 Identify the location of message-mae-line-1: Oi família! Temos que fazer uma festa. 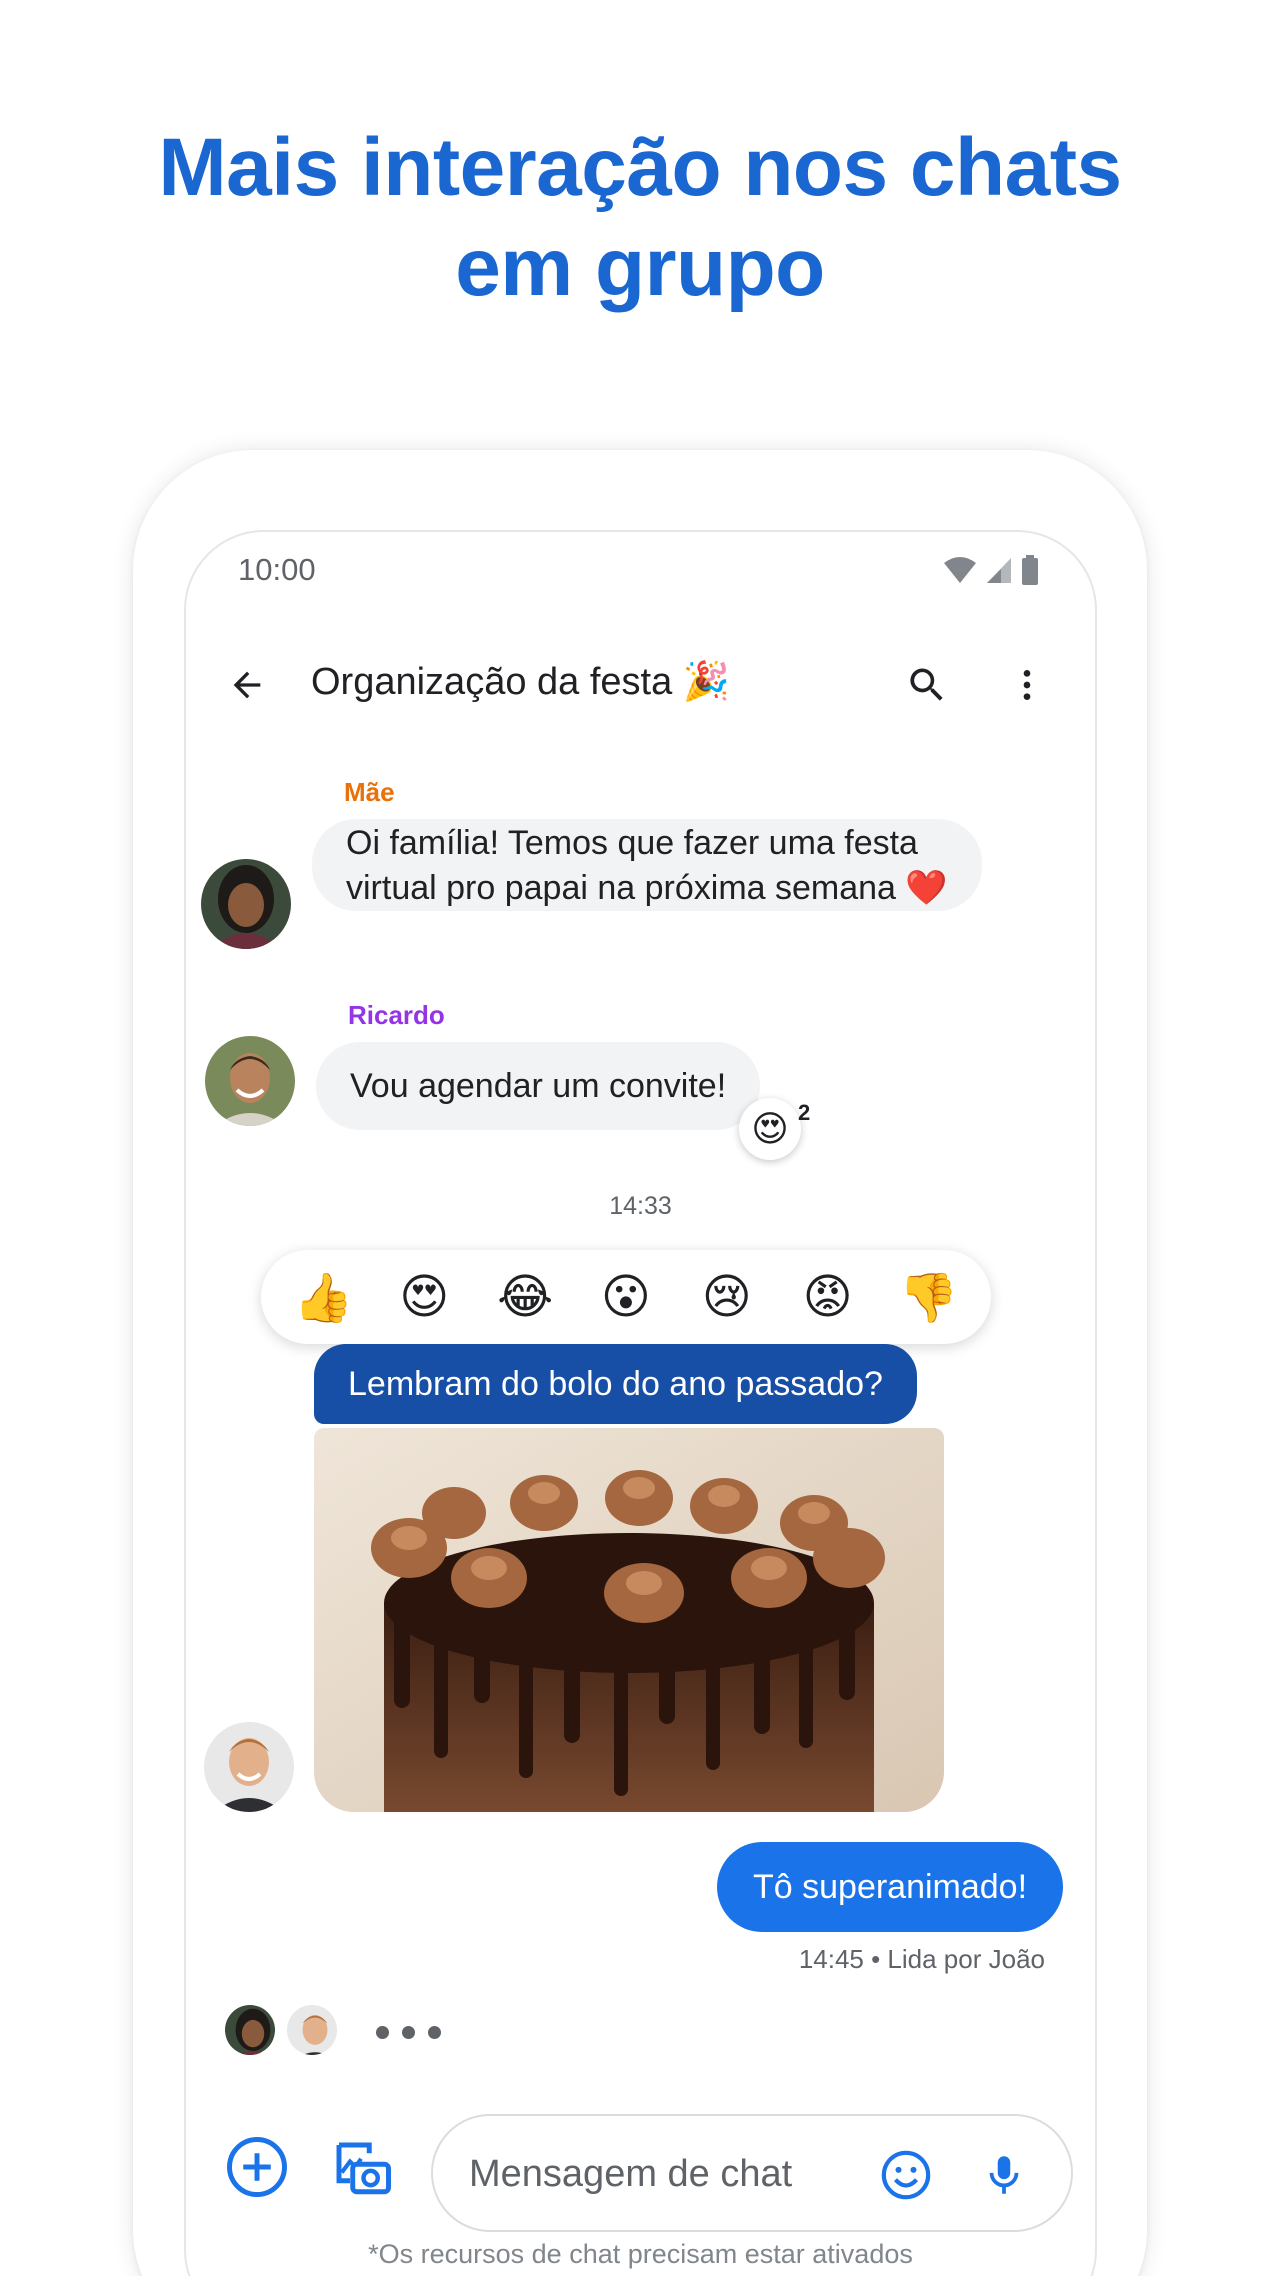
(632, 843).